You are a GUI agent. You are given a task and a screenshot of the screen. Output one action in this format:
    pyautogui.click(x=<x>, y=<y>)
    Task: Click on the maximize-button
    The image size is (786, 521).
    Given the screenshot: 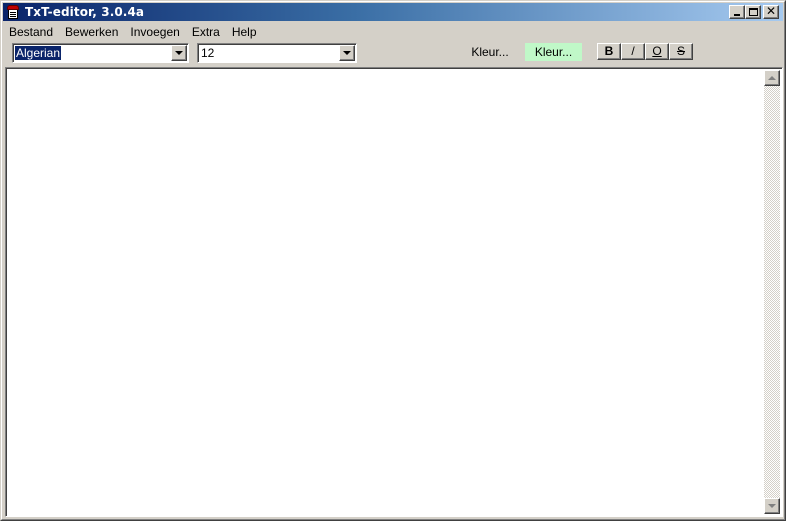 What is the action you would take?
    pyautogui.click(x=753, y=12)
    